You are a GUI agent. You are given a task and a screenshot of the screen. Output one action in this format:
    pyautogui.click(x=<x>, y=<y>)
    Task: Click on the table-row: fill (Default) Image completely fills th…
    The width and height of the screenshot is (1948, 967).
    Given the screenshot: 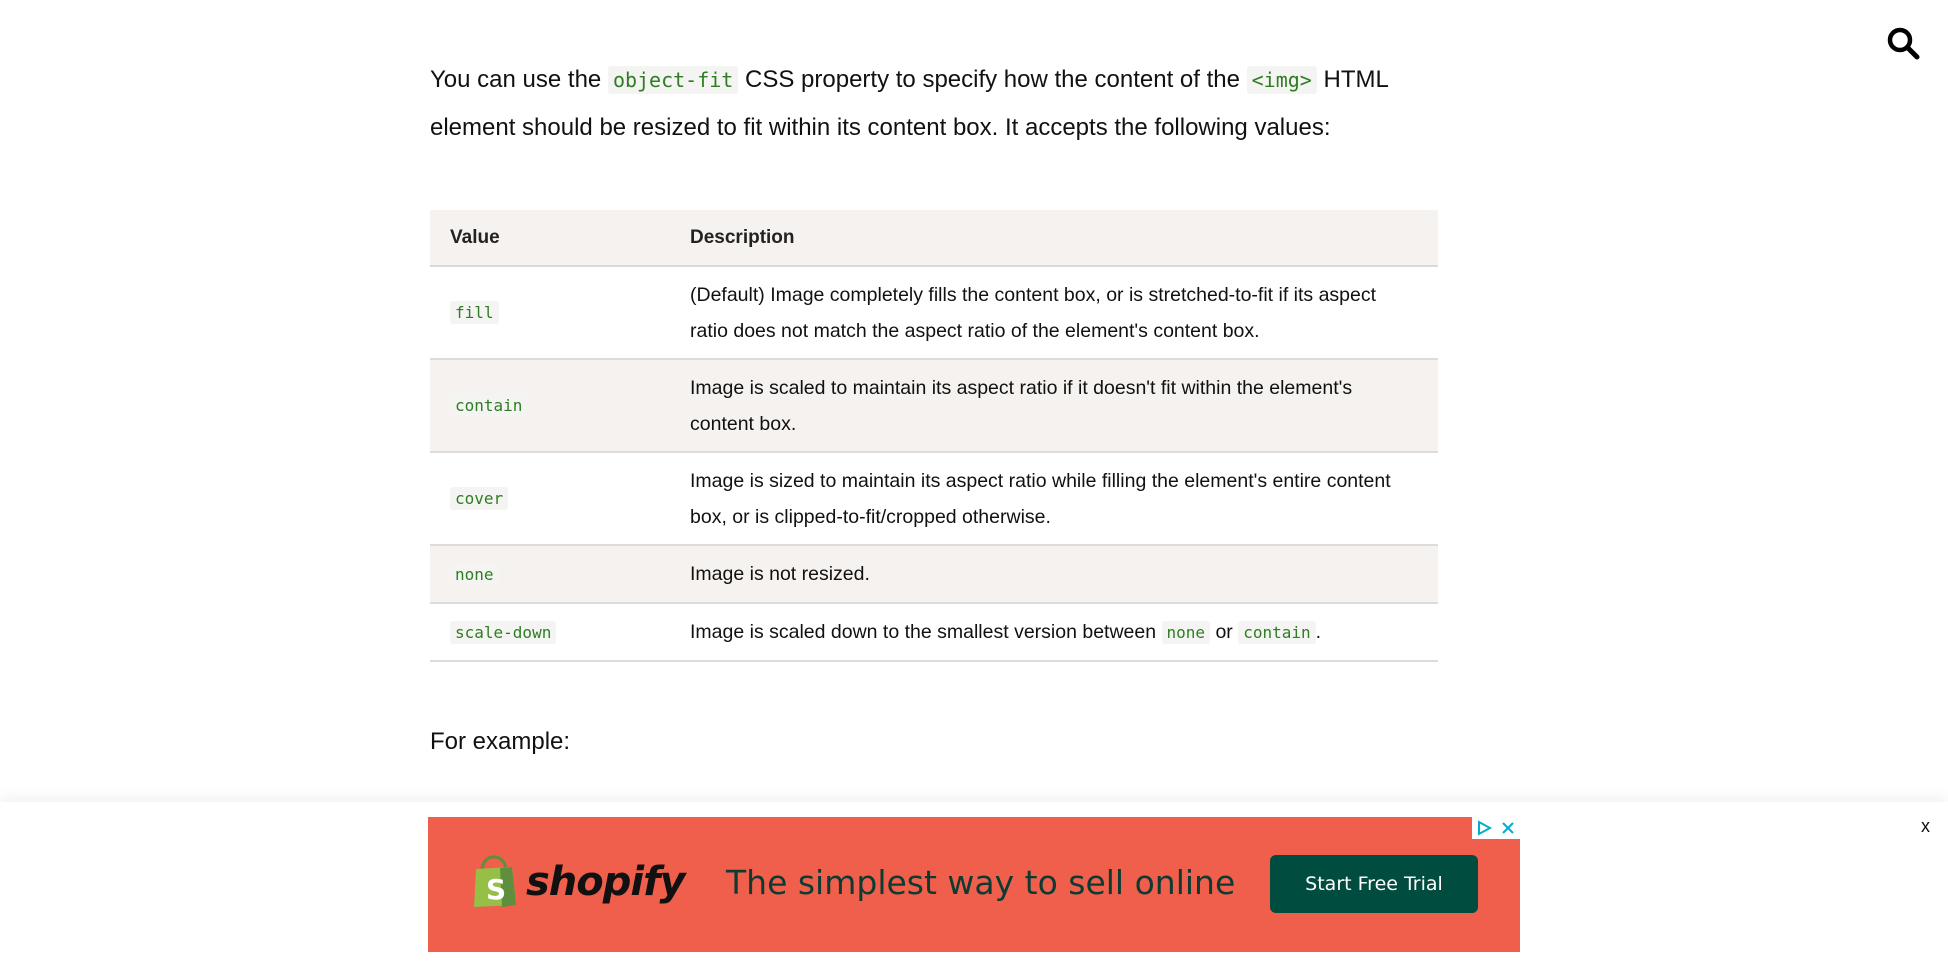 What is the action you would take?
    pyautogui.click(x=934, y=313)
    